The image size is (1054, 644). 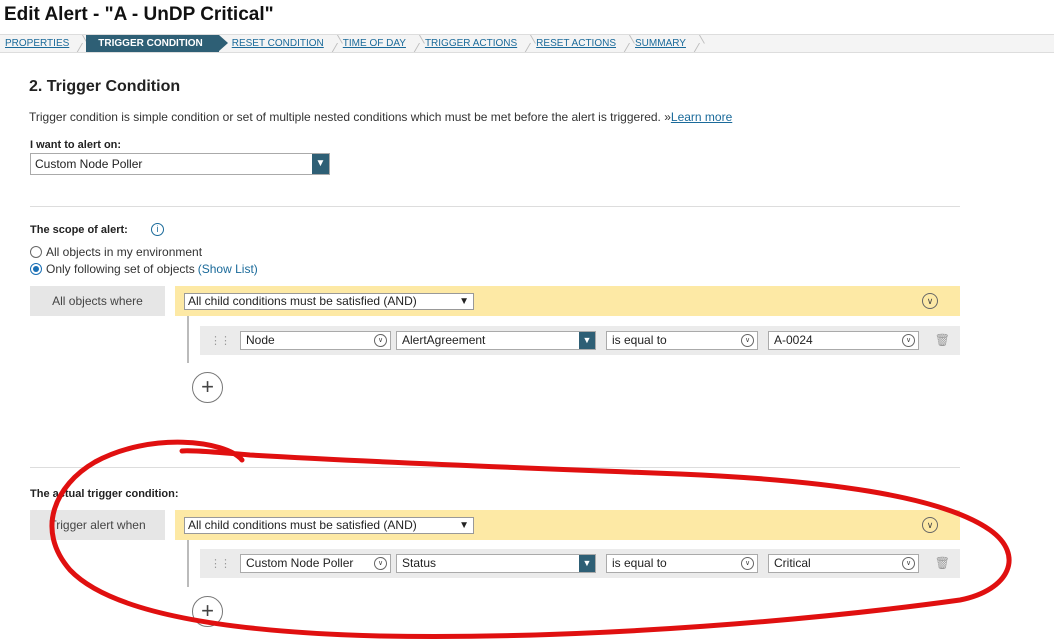 What do you see at coordinates (793, 340) in the screenshot?
I see `scope-value-value: A-0024` at bounding box center [793, 340].